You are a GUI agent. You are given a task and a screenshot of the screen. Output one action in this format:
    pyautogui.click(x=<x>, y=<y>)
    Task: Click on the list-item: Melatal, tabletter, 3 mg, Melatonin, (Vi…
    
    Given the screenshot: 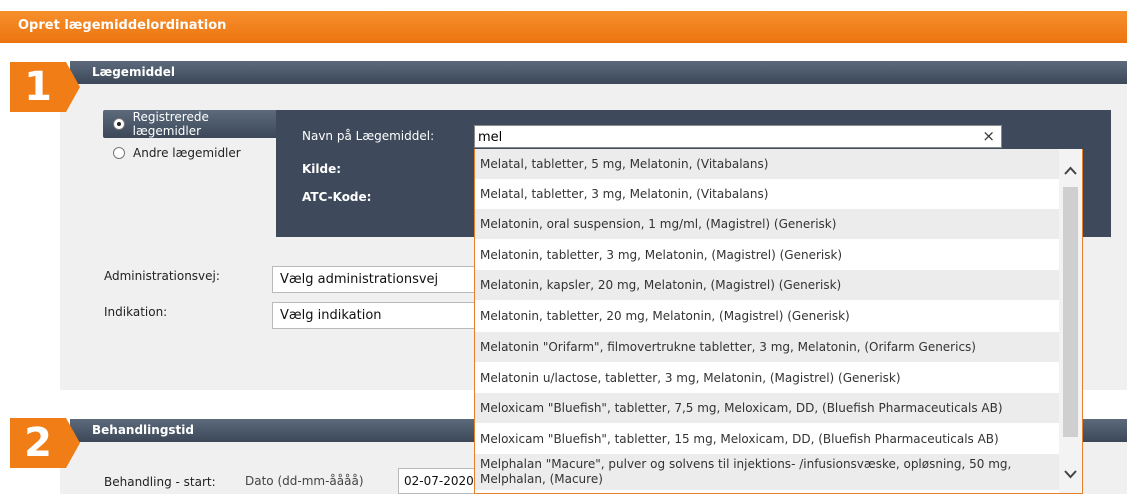 What is the action you would take?
    pyautogui.click(x=767, y=194)
    